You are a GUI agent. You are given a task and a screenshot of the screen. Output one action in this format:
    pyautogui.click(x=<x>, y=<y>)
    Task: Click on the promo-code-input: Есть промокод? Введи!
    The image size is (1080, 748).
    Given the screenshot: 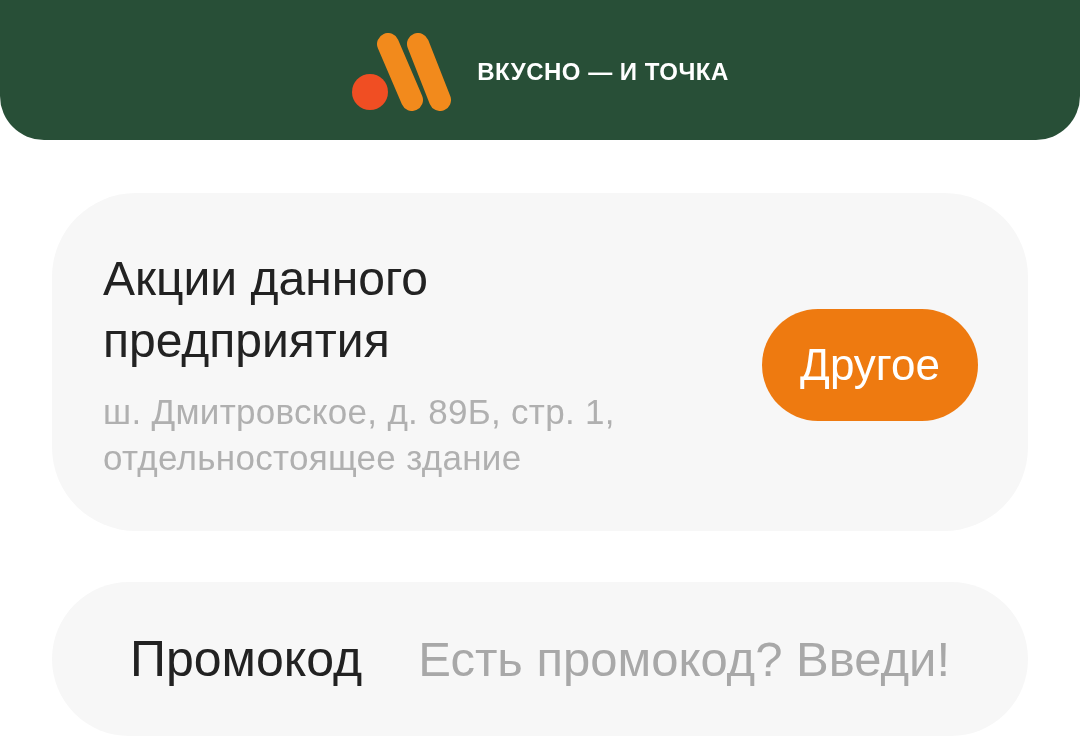 What is the action you would take?
    pyautogui.click(x=676, y=659)
    